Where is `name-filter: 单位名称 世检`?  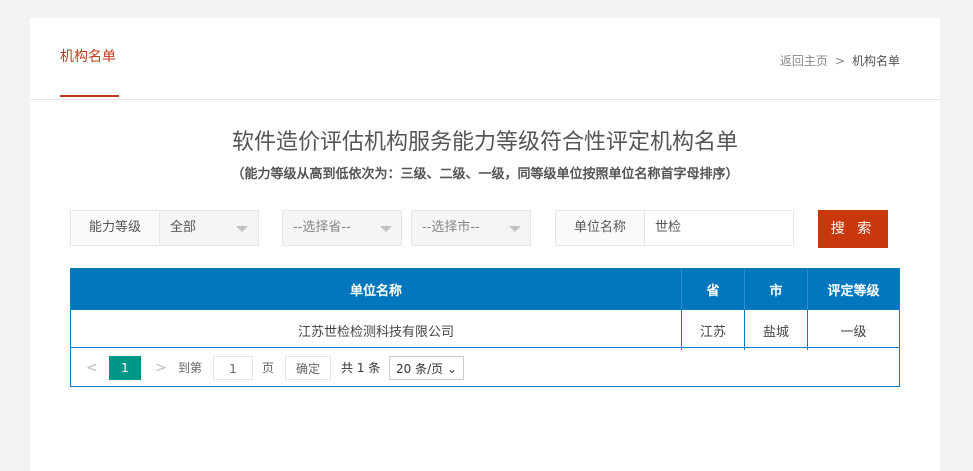
name-filter: 单位名称 世检 is located at coordinates (674, 228).